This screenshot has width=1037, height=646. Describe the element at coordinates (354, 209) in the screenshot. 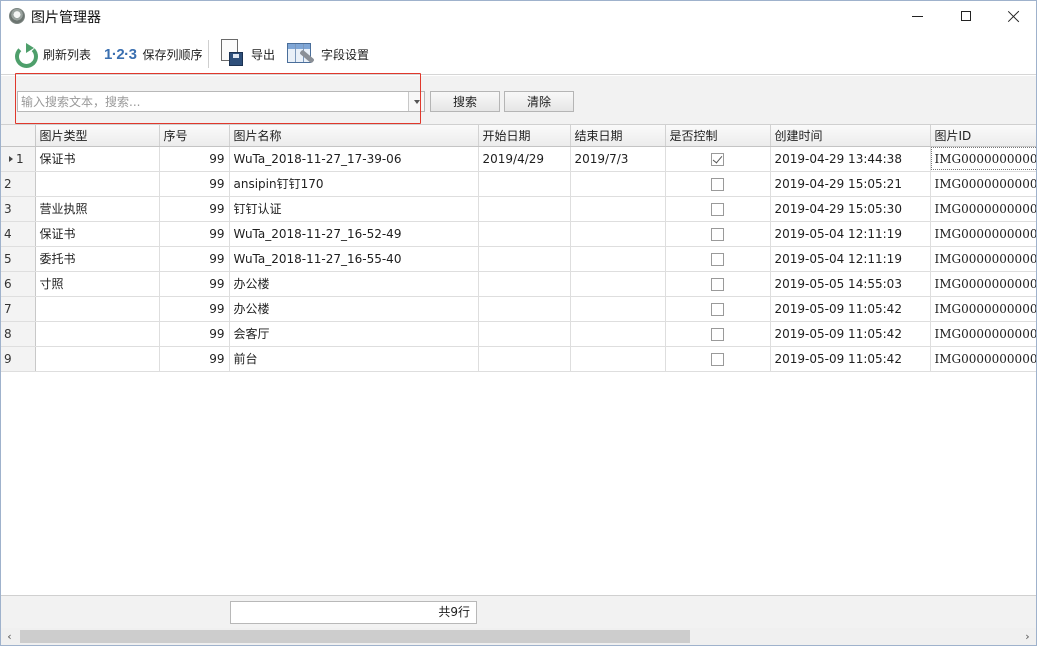

I see `cell-name: 钉钉认证` at that location.